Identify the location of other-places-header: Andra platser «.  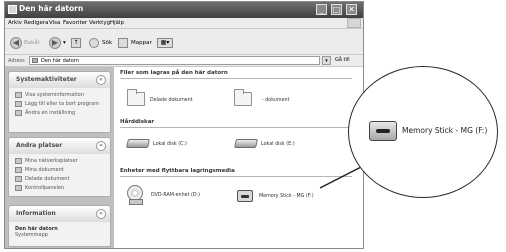
(59, 146).